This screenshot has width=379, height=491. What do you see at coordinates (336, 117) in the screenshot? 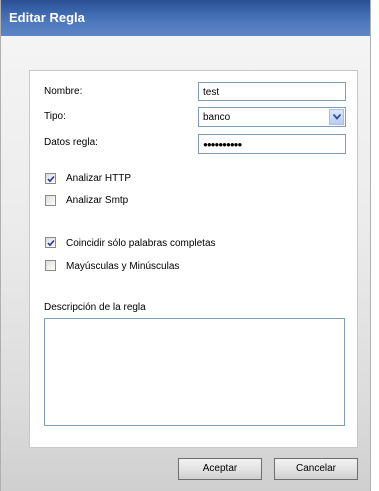
I see `chevron-down-icon` at bounding box center [336, 117].